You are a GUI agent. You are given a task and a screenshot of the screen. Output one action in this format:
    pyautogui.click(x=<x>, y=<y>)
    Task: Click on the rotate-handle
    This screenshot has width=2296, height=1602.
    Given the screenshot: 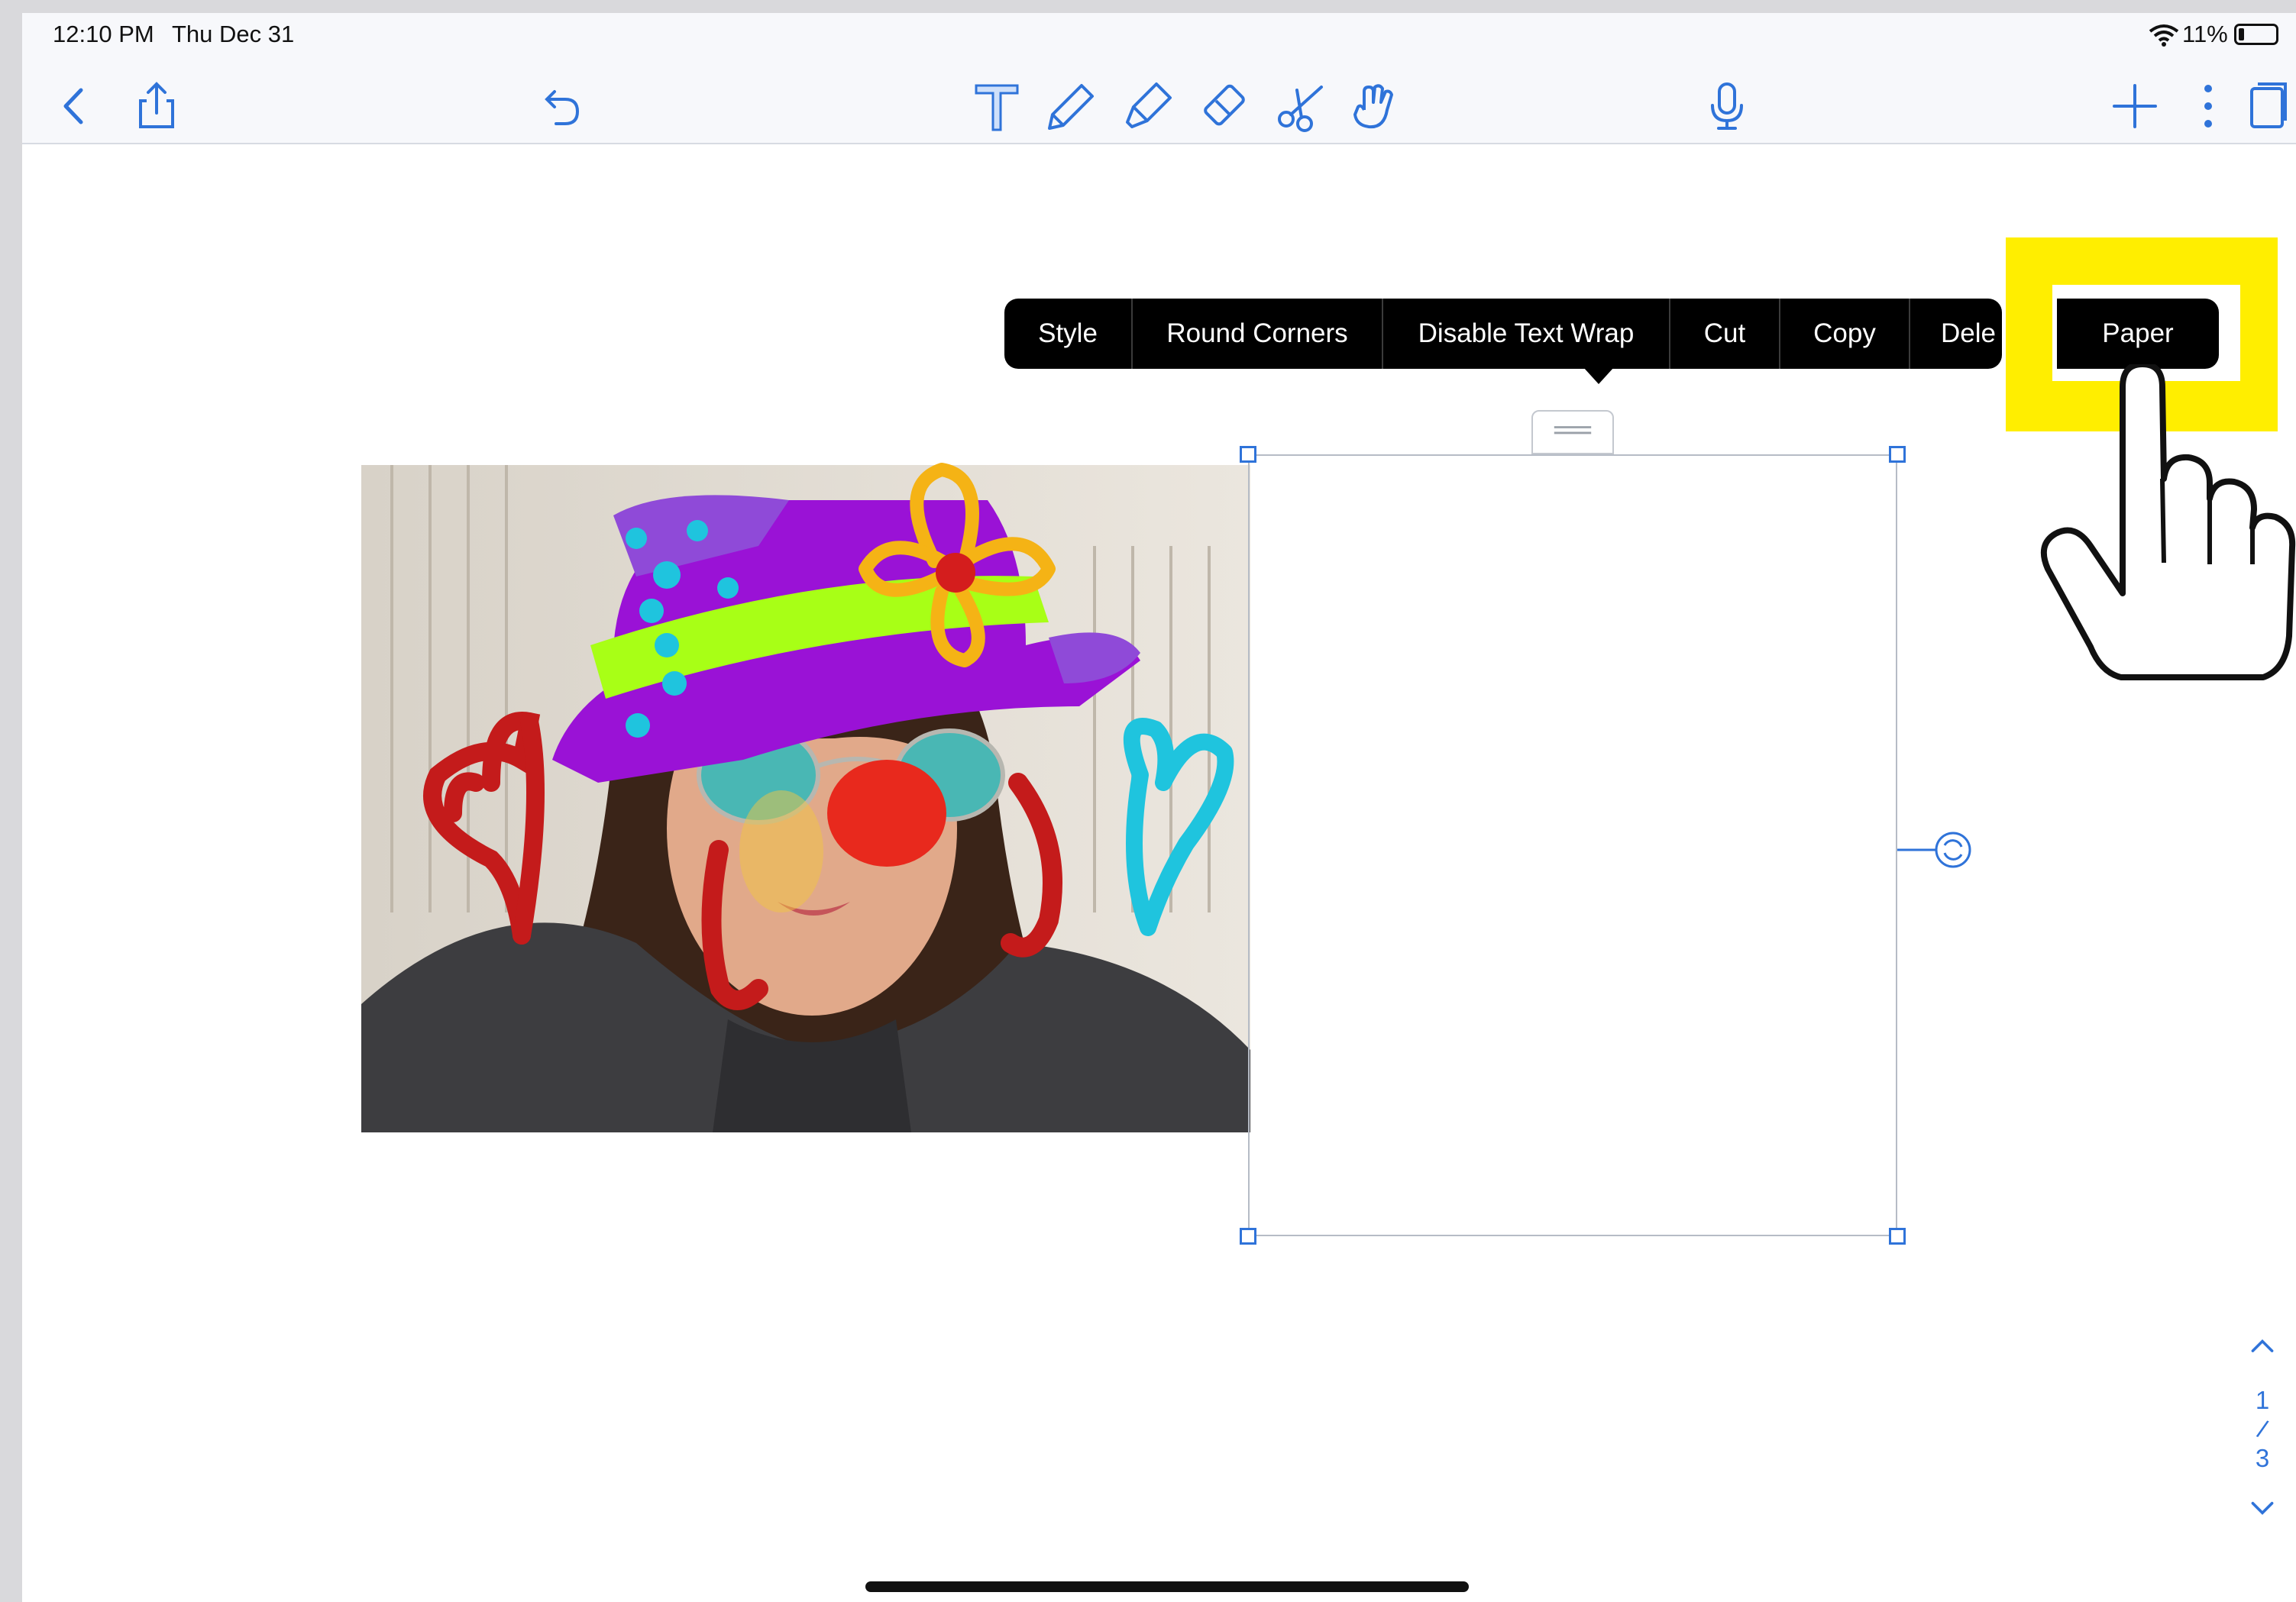 What is the action you would take?
    pyautogui.click(x=1935, y=850)
    